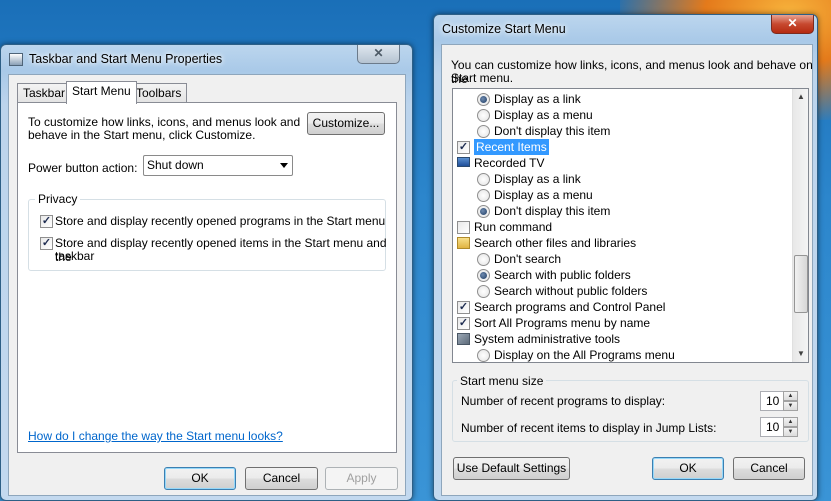 This screenshot has width=831, height=501. What do you see at coordinates (502, 381) in the screenshot?
I see `start-menu-size-label: Start menu size` at bounding box center [502, 381].